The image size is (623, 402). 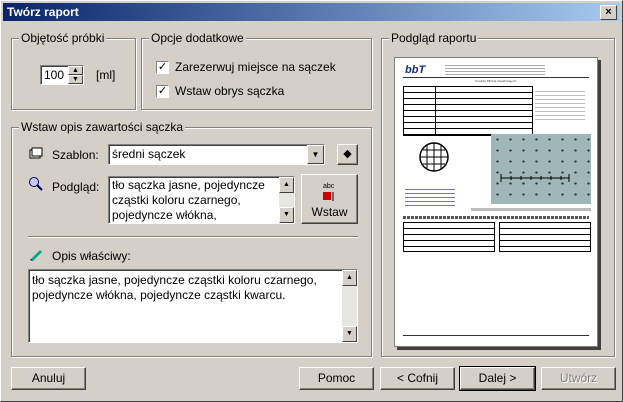 I want to click on cancel-button: Anuluj, so click(x=48, y=378).